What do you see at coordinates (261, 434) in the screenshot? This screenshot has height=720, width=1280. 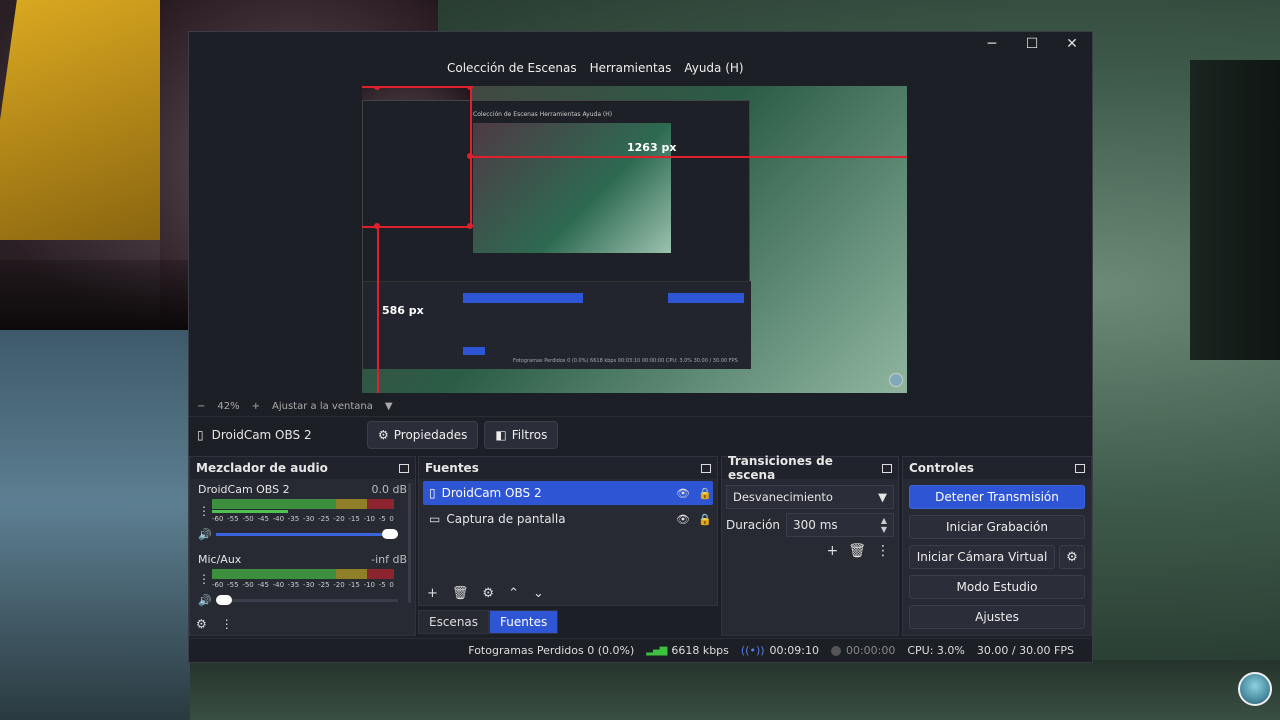 I see `current-source-name: DroidCam OBS 2` at bounding box center [261, 434].